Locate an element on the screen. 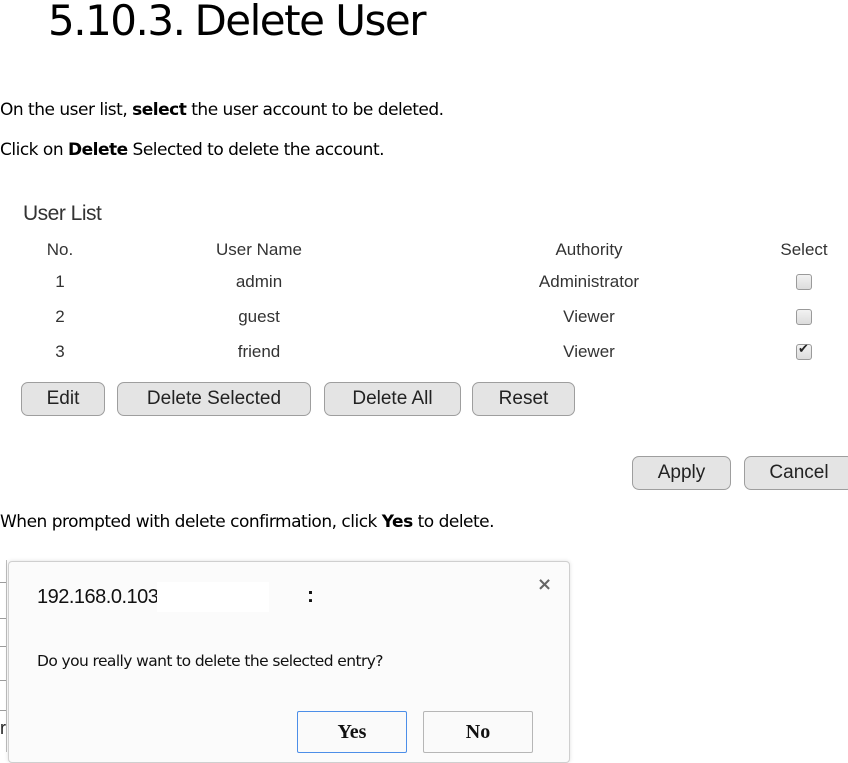 The width and height of the screenshot is (848, 763). section-number: 5.10.3. is located at coordinates (117, 22).